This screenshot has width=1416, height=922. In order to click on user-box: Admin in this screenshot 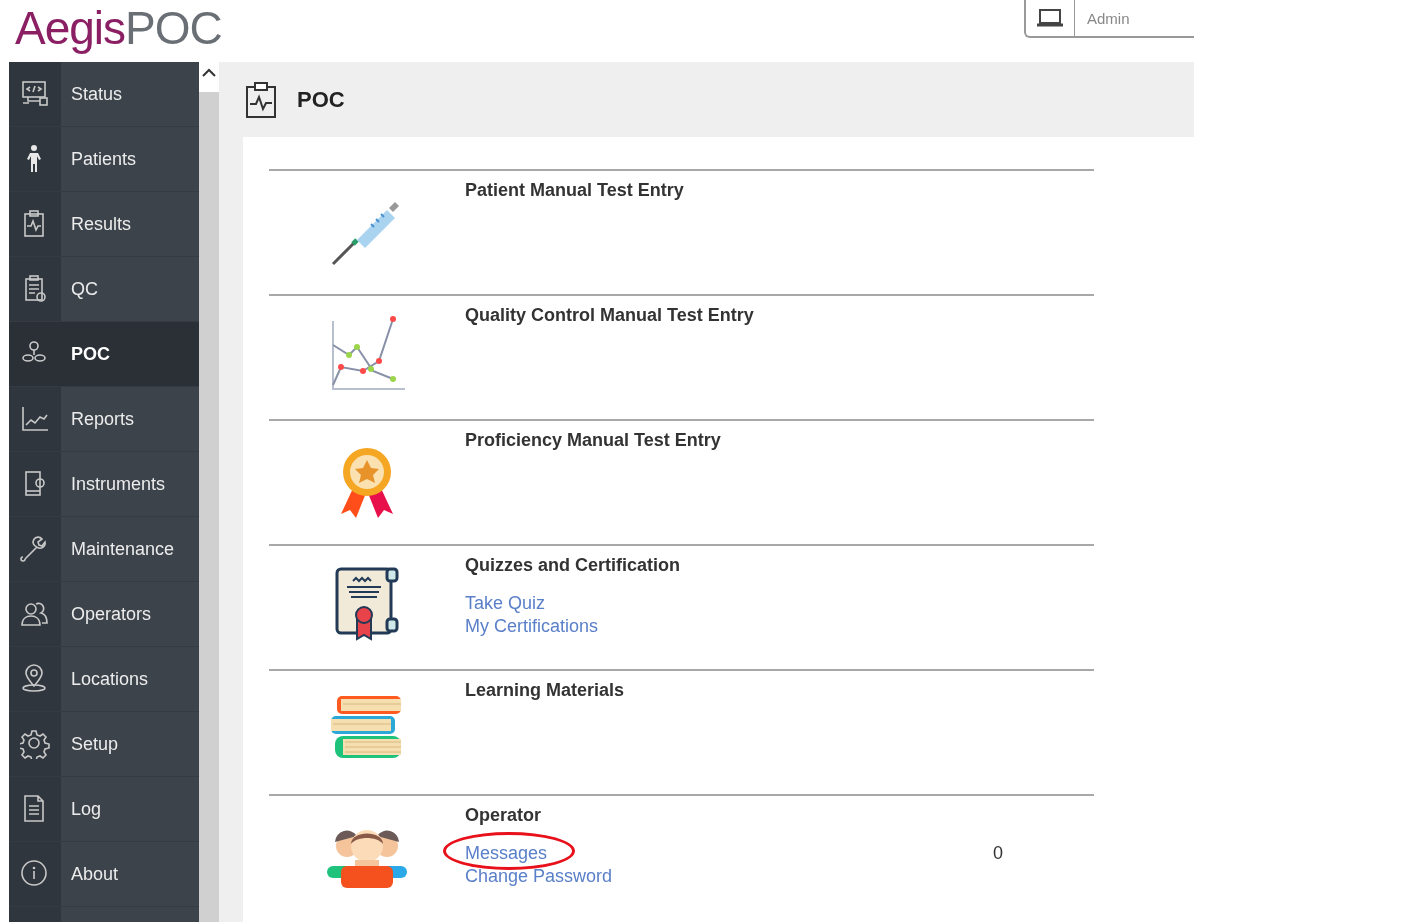, I will do `click(1109, 19)`.